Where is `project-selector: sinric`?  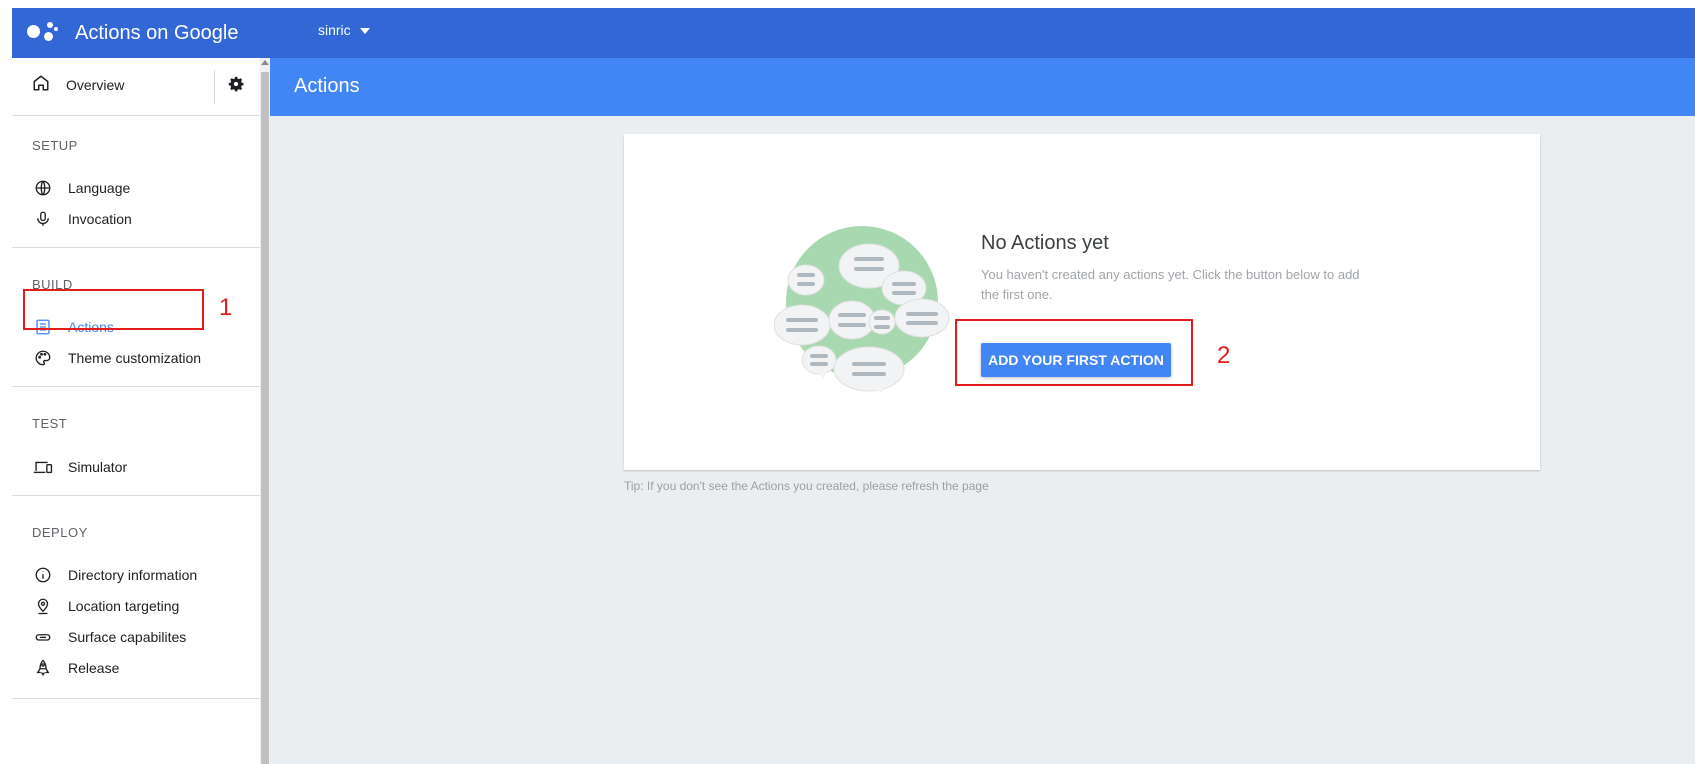 project-selector: sinric is located at coordinates (344, 30).